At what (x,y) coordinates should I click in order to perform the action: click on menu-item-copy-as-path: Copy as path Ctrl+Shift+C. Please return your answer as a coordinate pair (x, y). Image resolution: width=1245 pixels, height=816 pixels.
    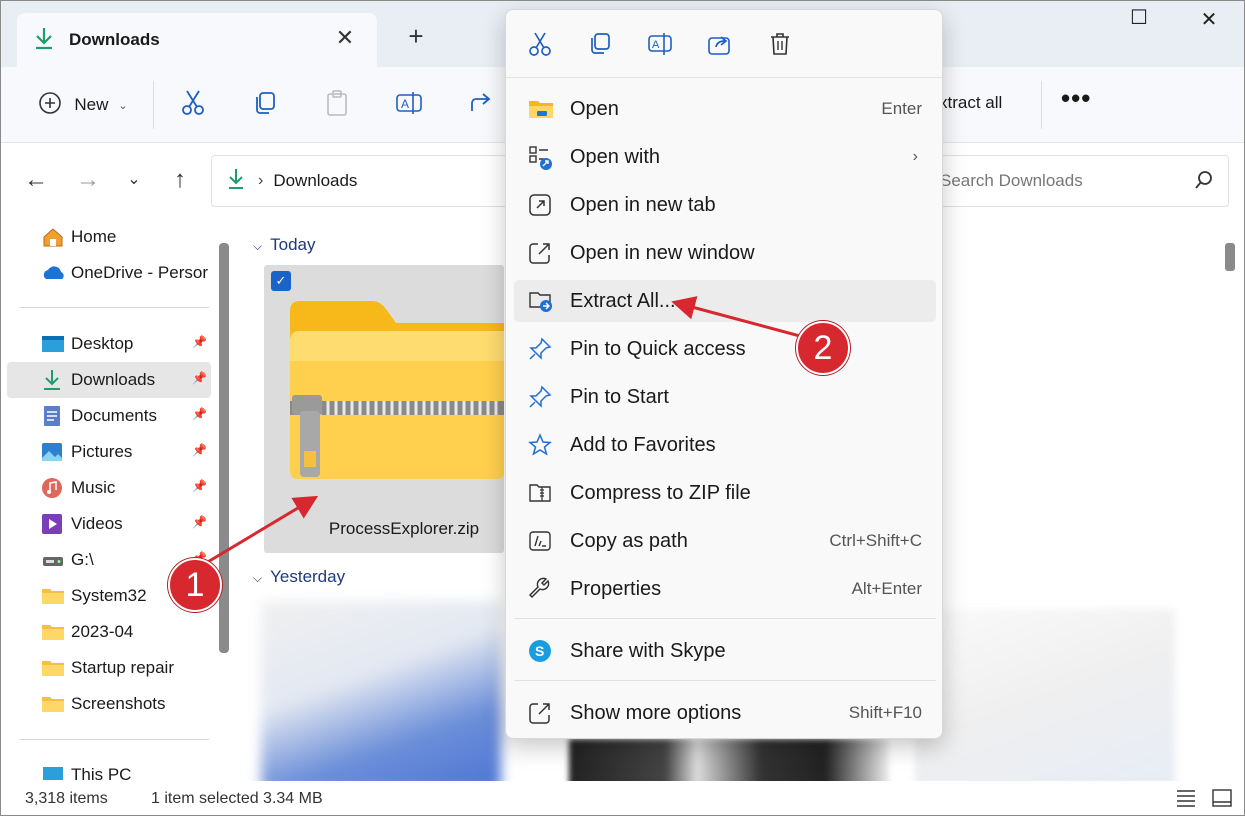
    Looking at the image, I should click on (725, 541).